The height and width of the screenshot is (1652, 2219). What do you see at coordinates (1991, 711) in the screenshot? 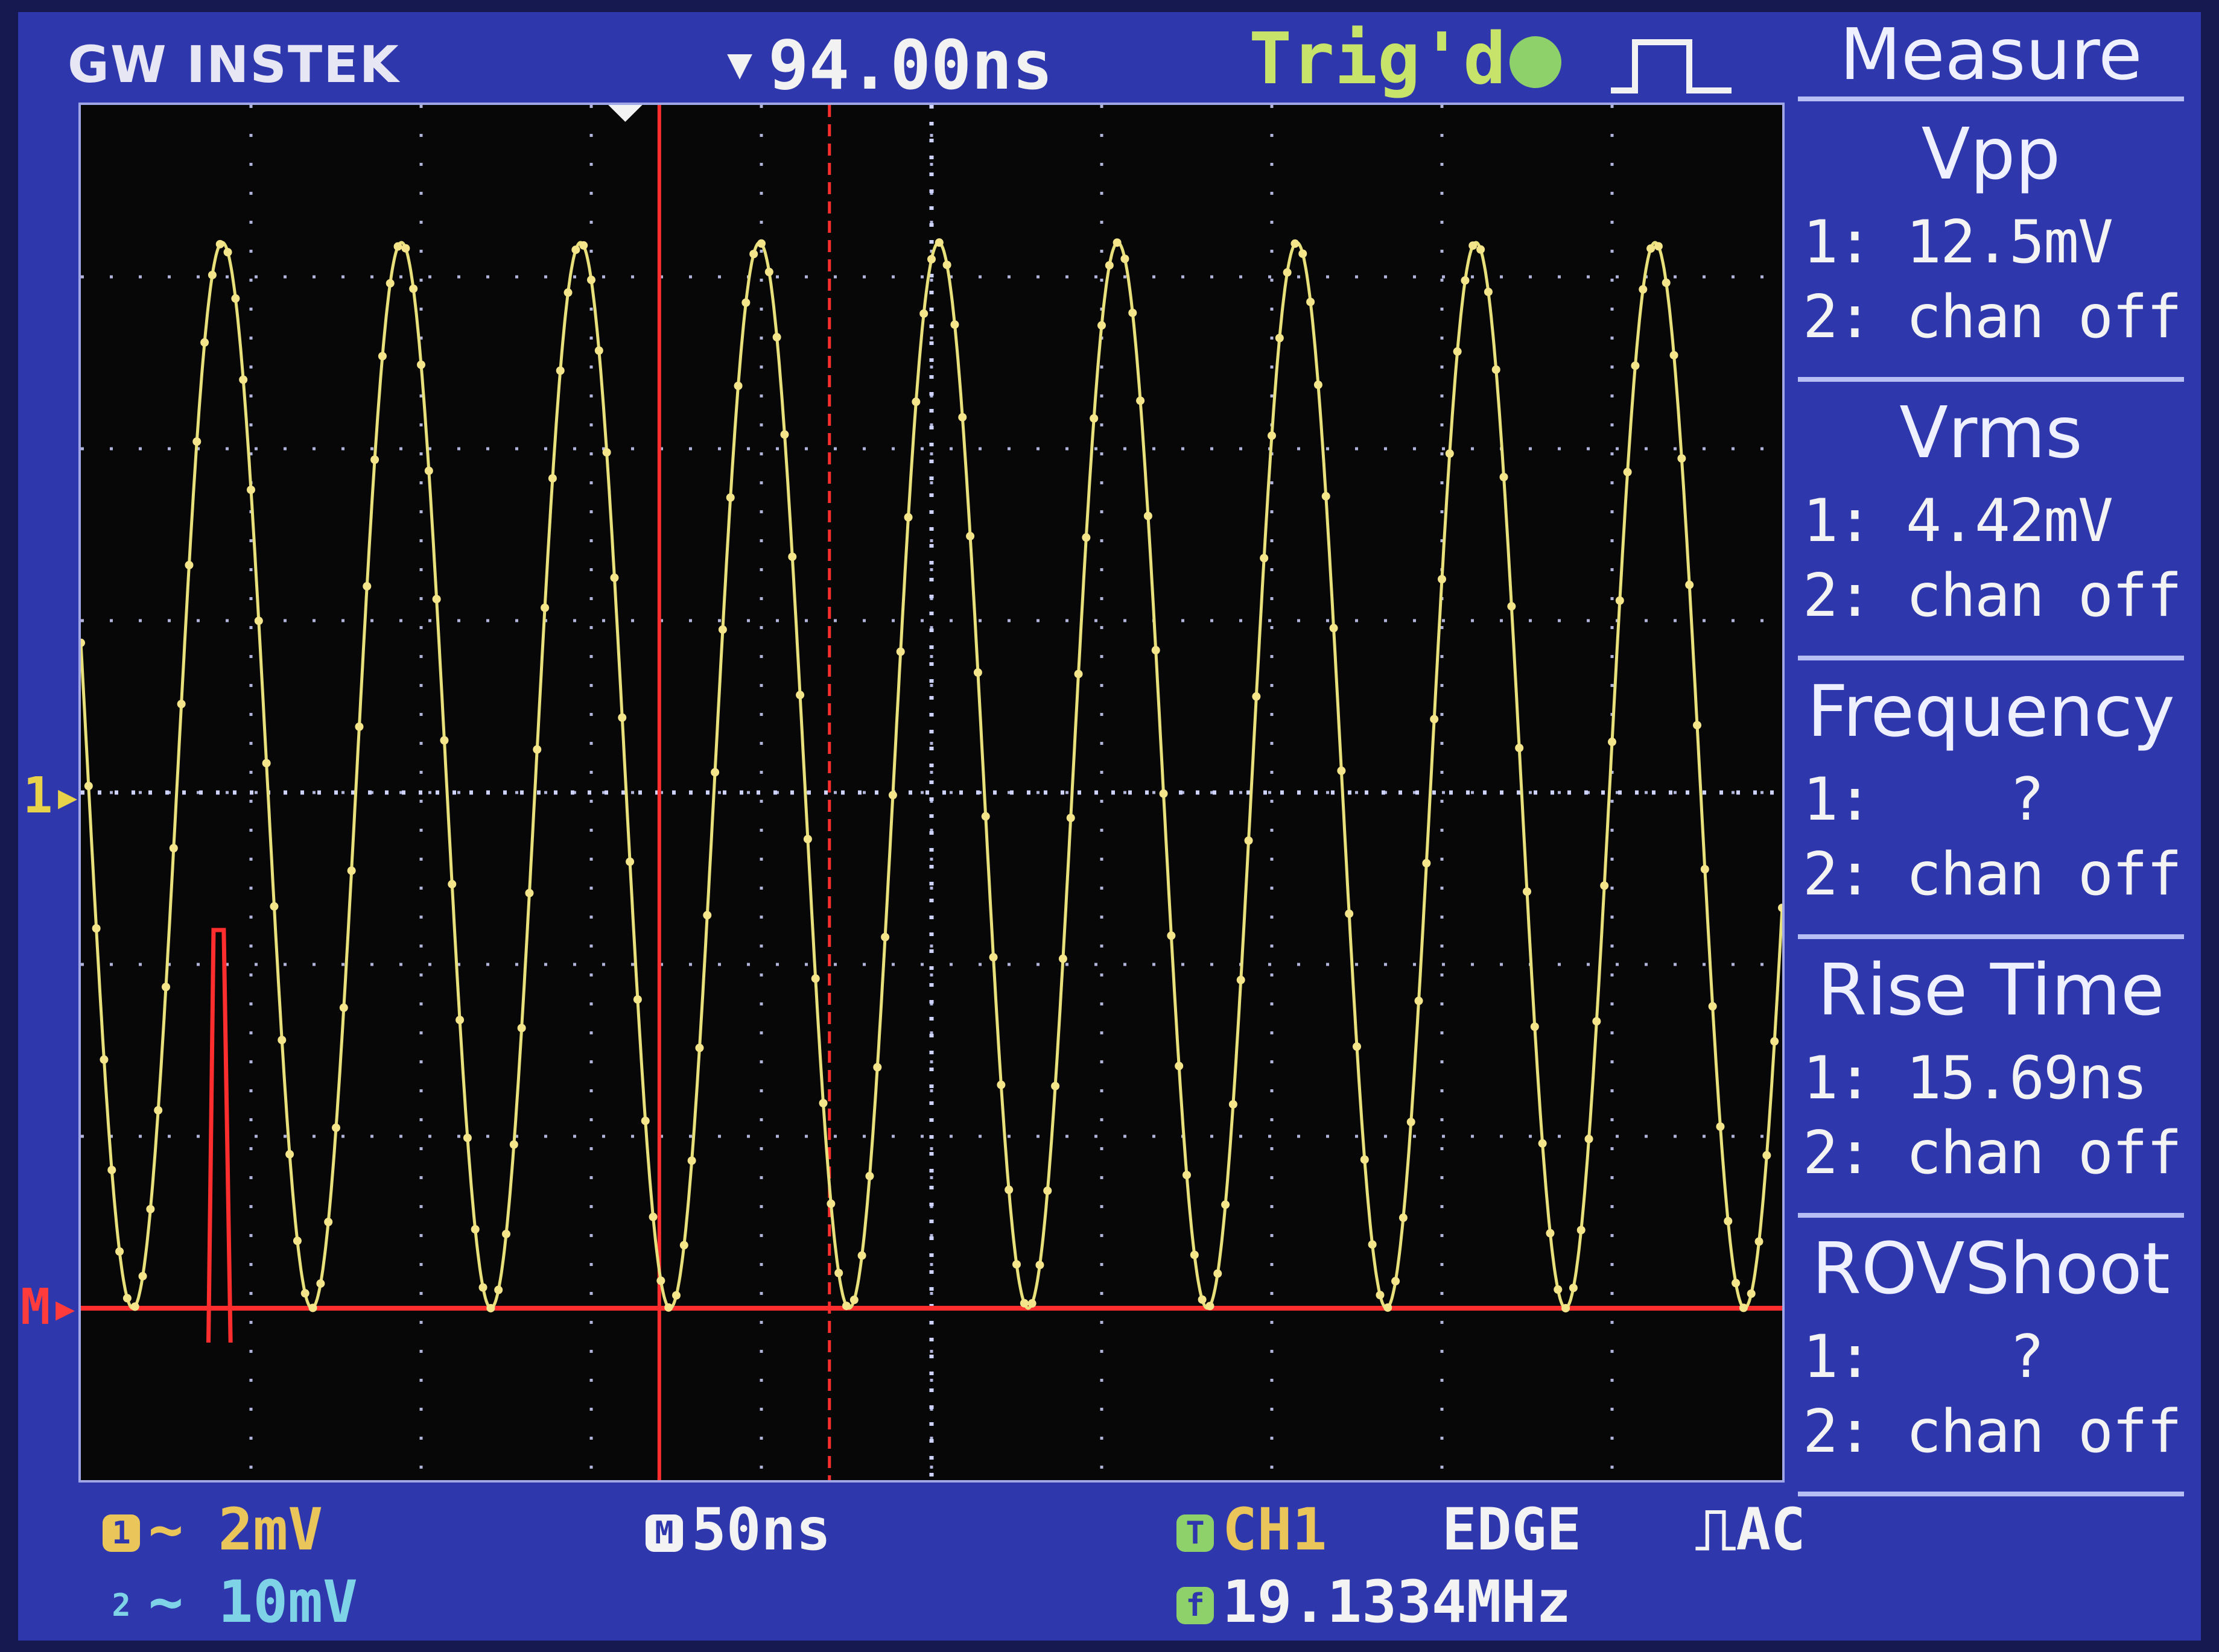
I see `measure-name: Frequency` at bounding box center [1991, 711].